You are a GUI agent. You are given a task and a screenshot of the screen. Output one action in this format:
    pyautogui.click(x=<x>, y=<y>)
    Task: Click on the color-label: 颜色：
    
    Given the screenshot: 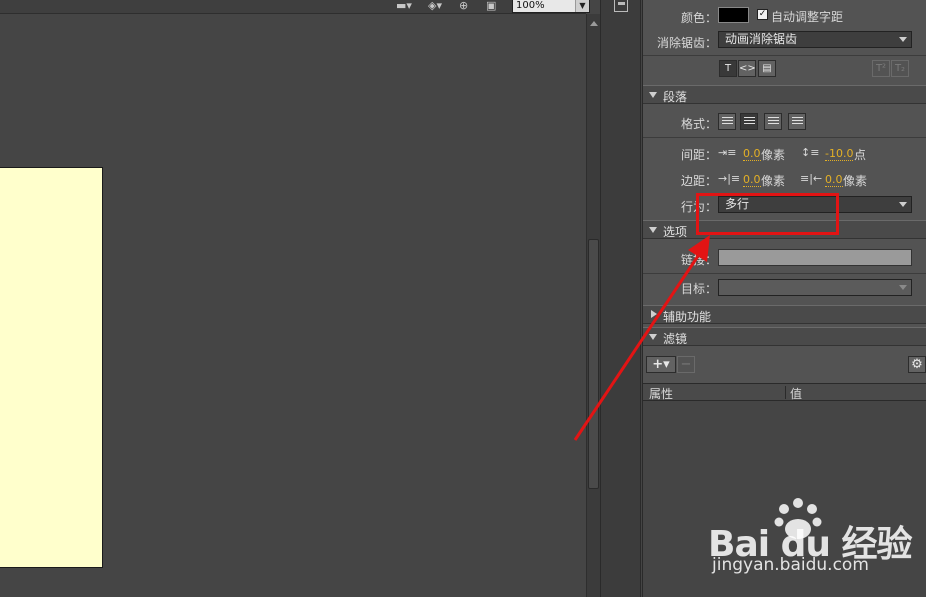 What is the action you would take?
    pyautogui.click(x=699, y=18)
    